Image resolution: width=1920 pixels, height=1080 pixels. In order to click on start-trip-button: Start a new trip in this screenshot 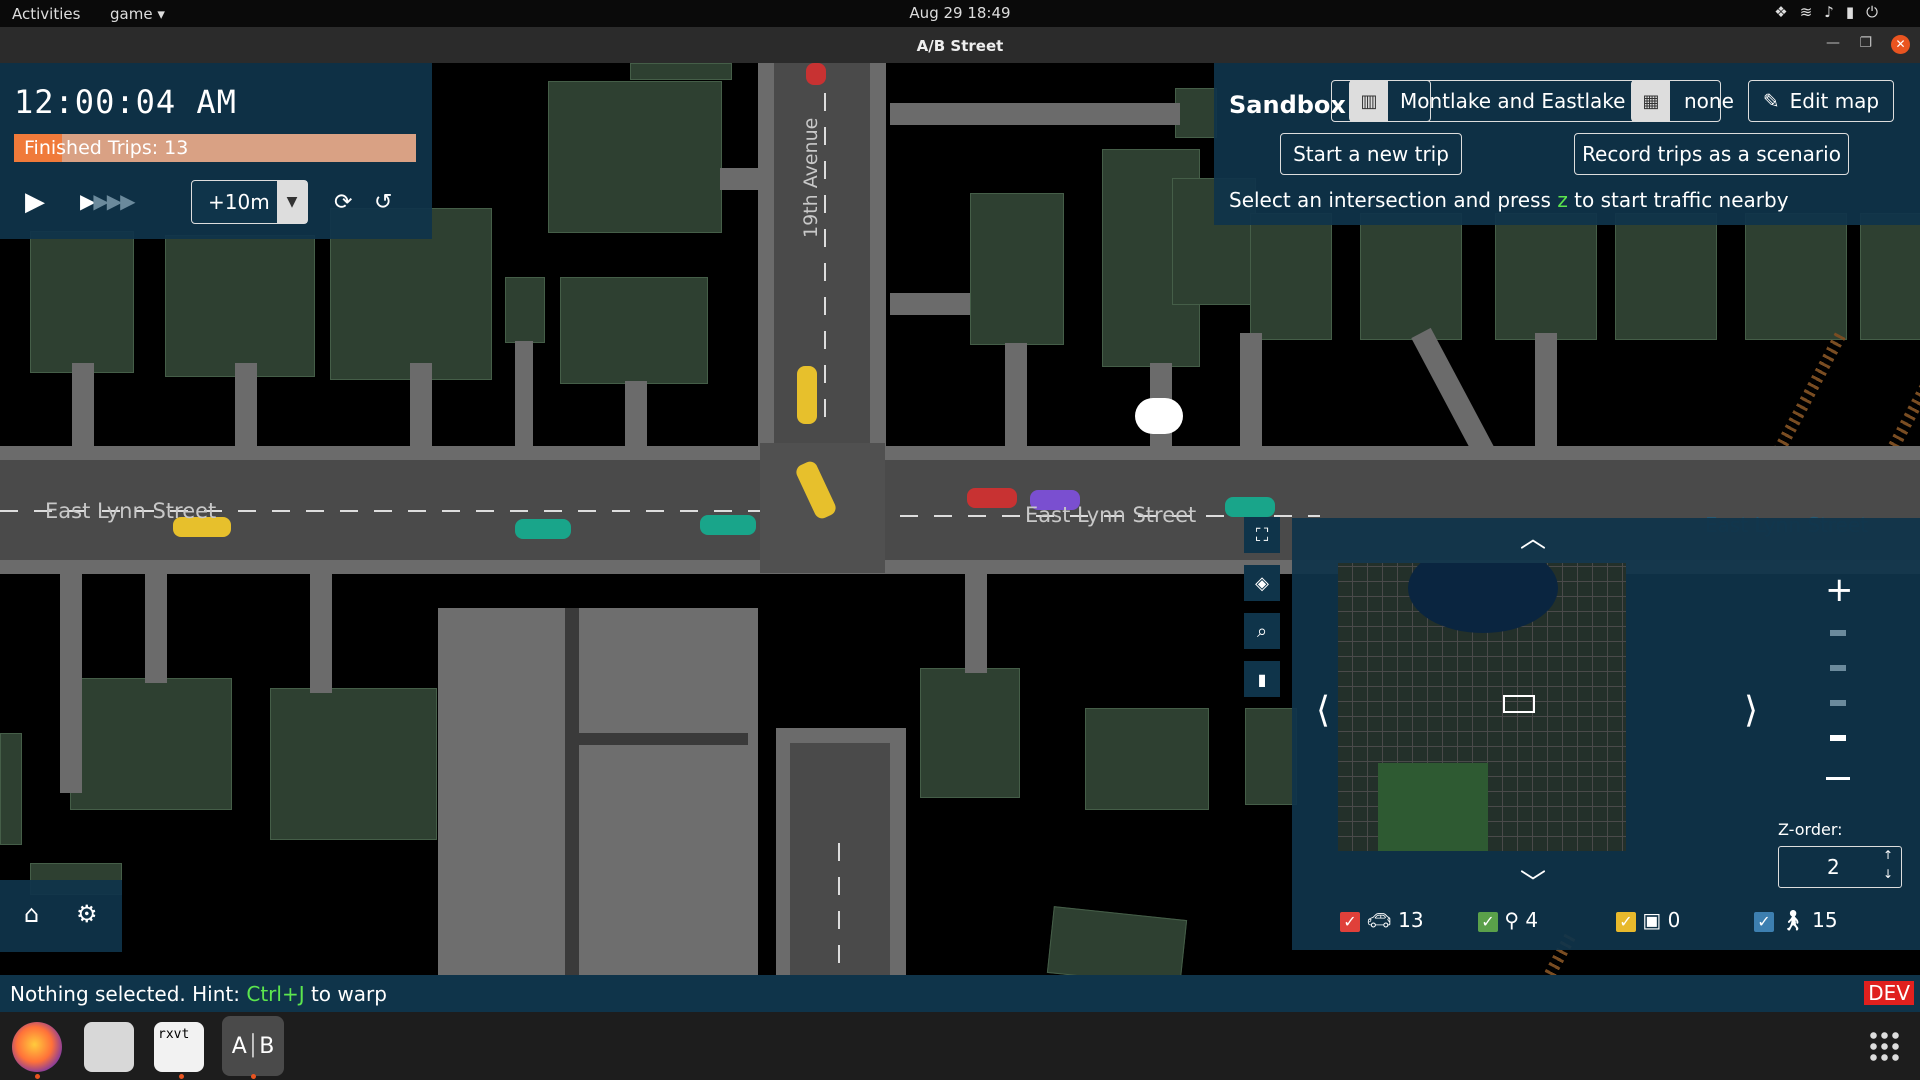, I will do `click(1371, 154)`.